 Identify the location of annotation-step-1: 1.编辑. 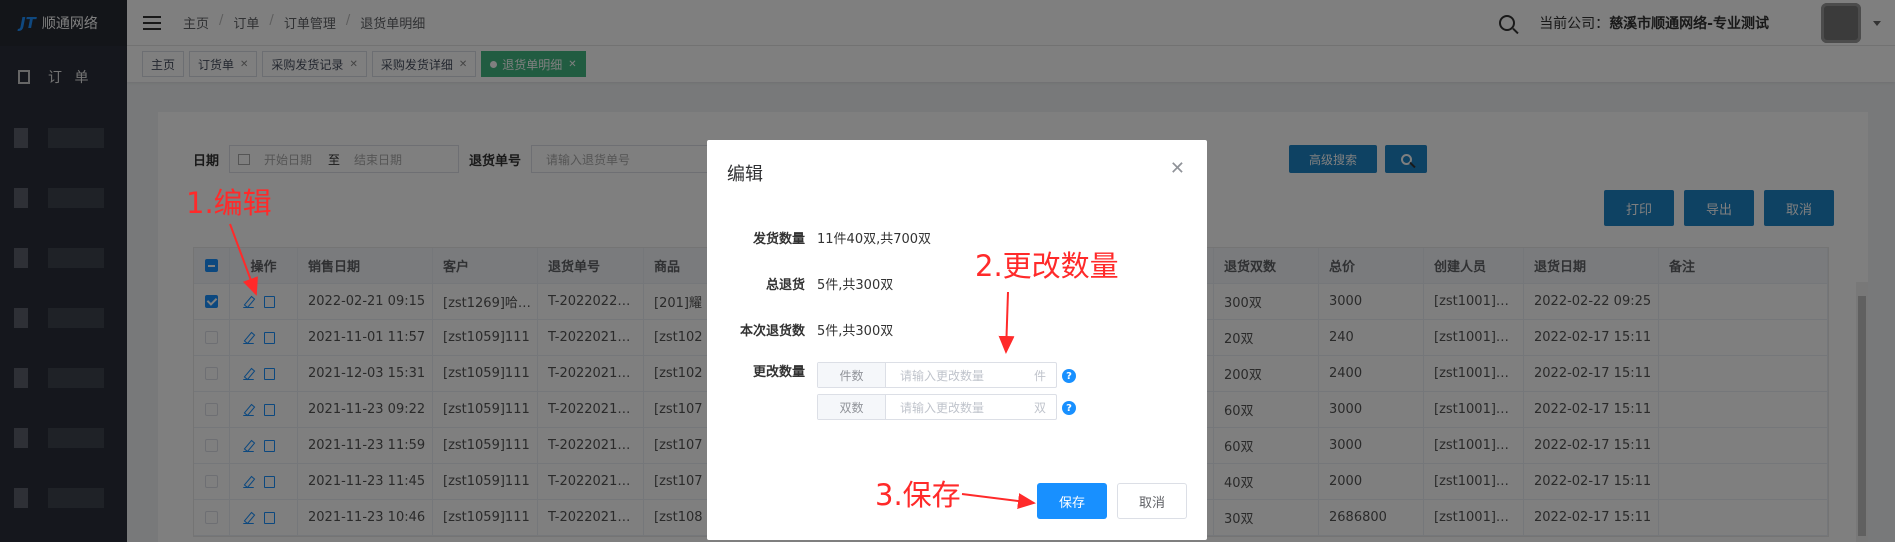
(229, 203).